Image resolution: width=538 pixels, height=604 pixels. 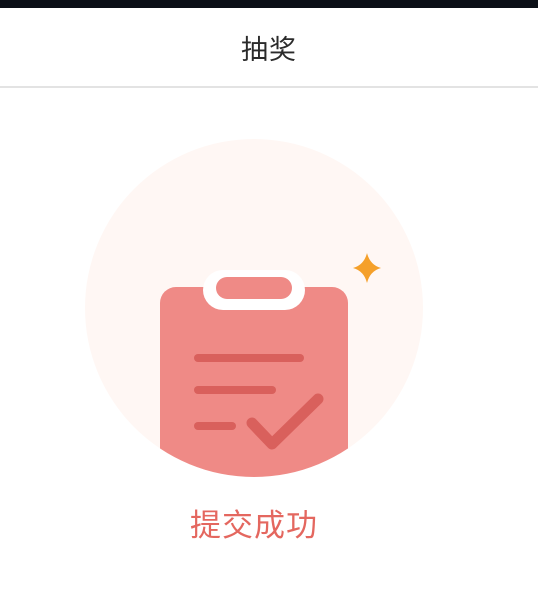 I want to click on nav-bar: 抽奖, so click(x=269, y=48).